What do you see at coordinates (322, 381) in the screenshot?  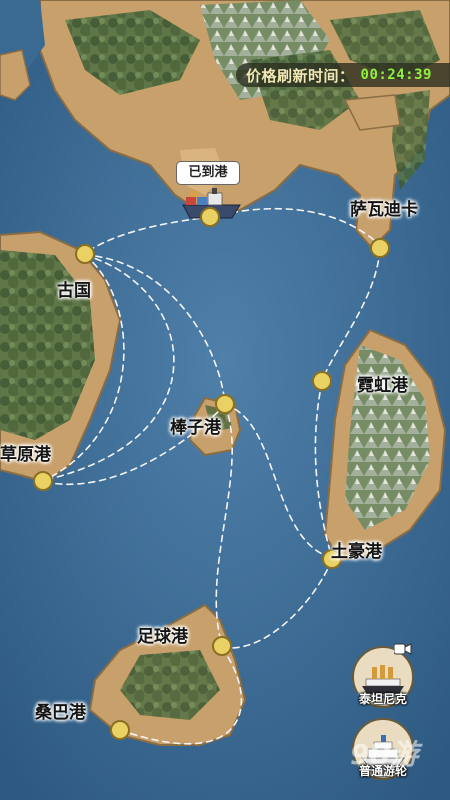 I see `port-dot-nihong` at bounding box center [322, 381].